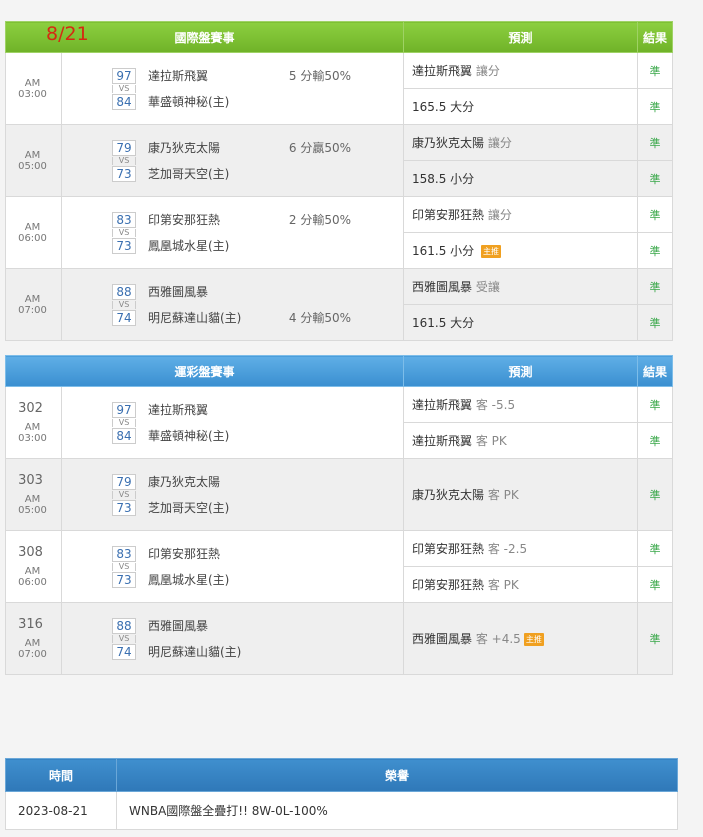 The image size is (703, 837). What do you see at coordinates (124, 101) in the screenshot?
I see `home-score: 84` at bounding box center [124, 101].